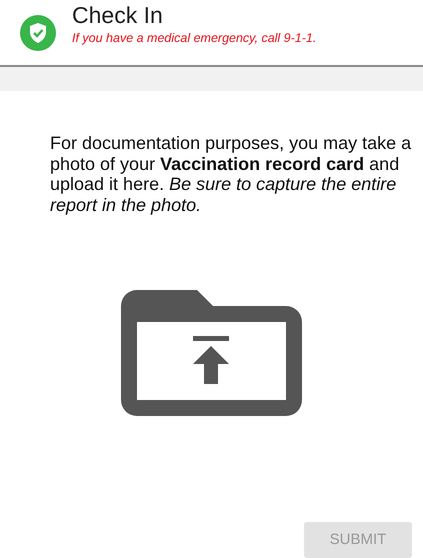 This screenshot has width=423, height=558. What do you see at coordinates (38, 32) in the screenshot?
I see `shield-check-icon` at bounding box center [38, 32].